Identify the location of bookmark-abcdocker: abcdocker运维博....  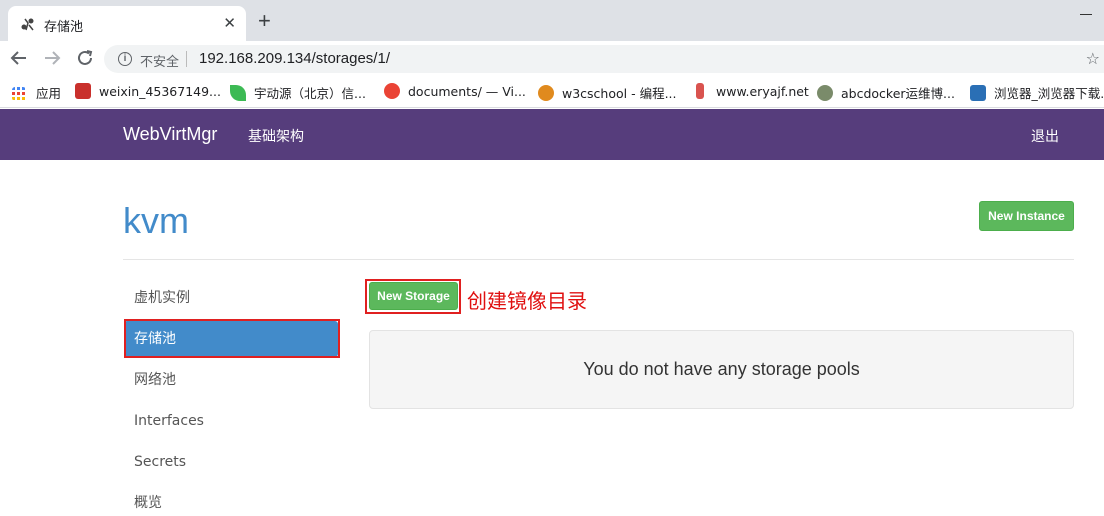
(886, 92).